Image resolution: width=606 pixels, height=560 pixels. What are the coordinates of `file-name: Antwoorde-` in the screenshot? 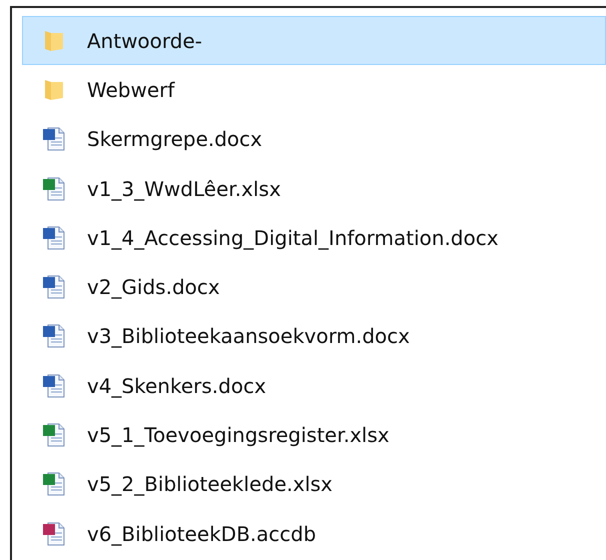 It's located at (144, 40).